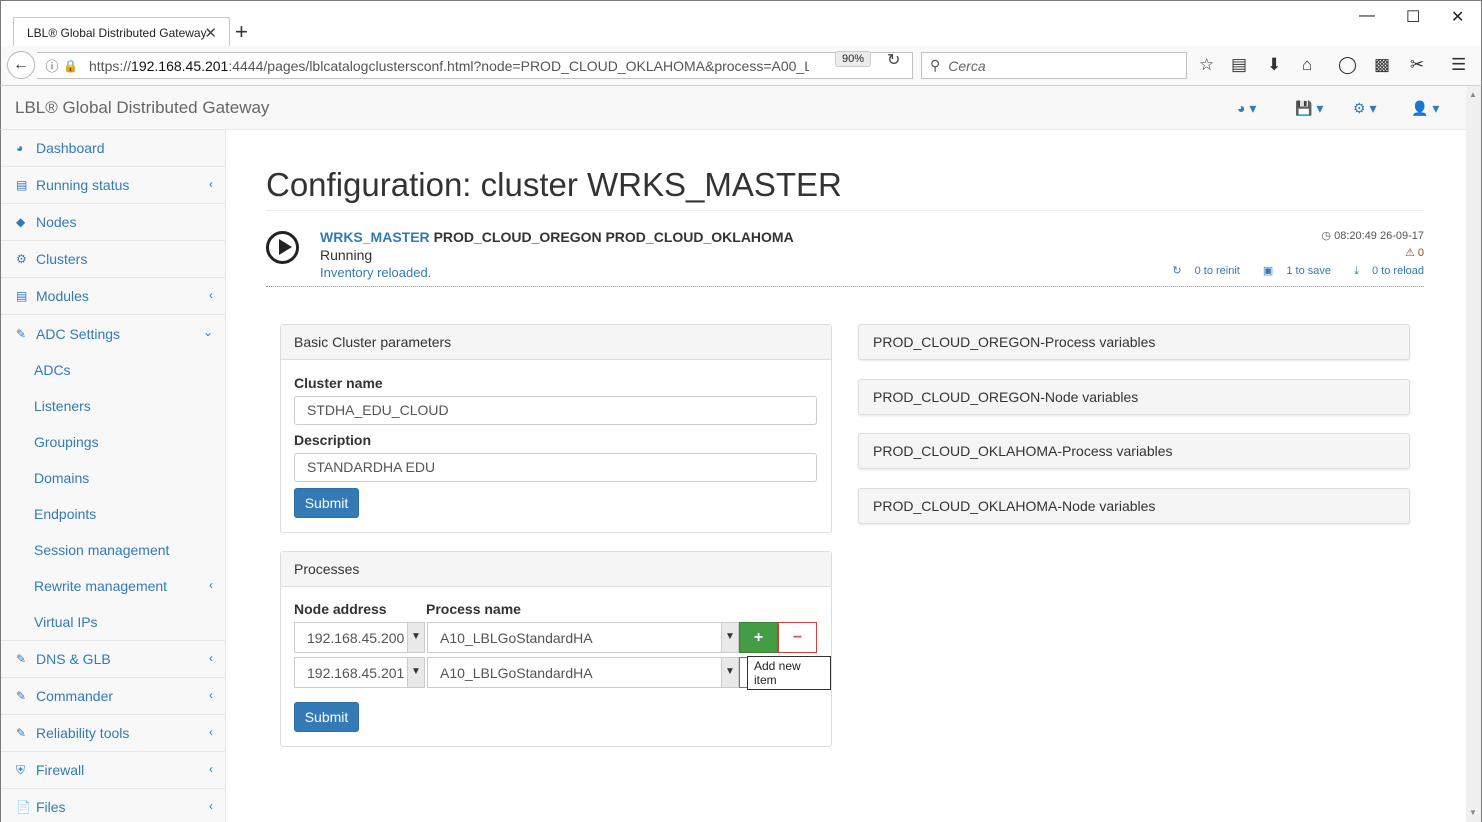  Describe the element at coordinates (554, 184) in the screenshot. I see `page-title: Configuration: cluster WRKS_MASTER` at that location.